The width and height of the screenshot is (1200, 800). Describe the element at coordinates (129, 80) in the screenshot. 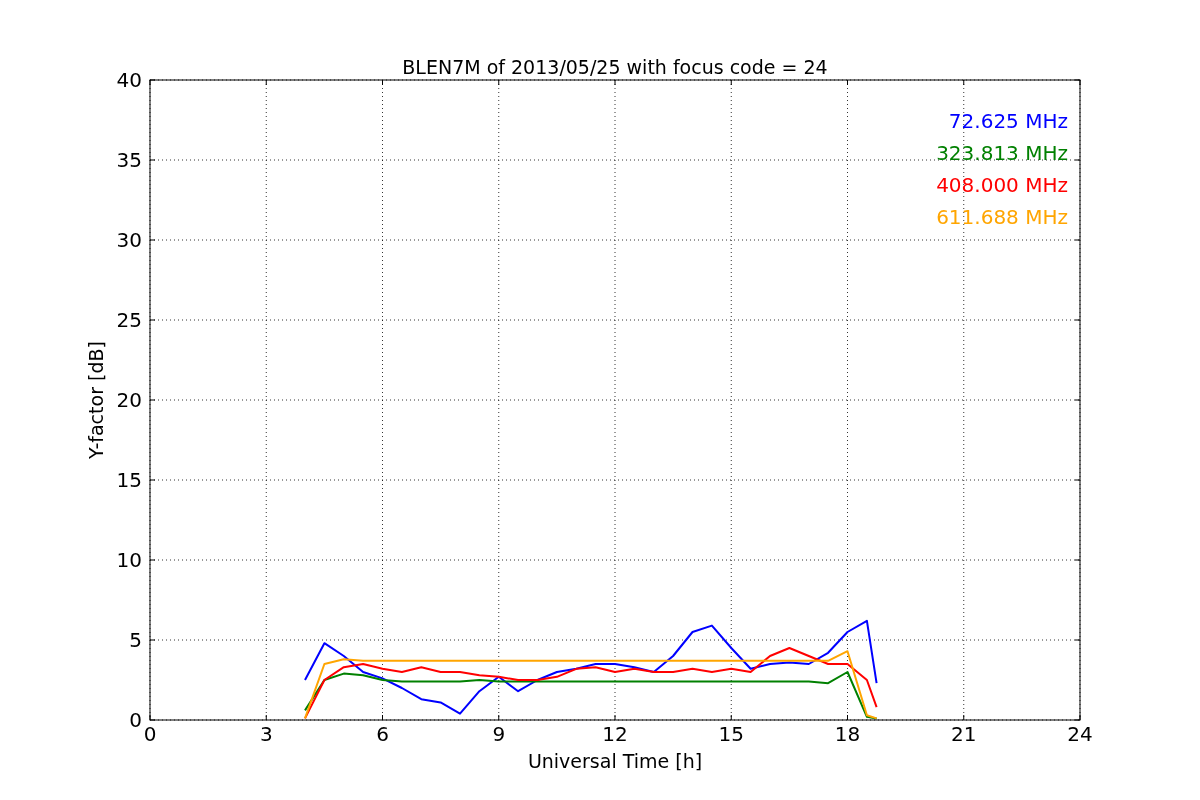

I see `y-tick-label: 40` at that location.